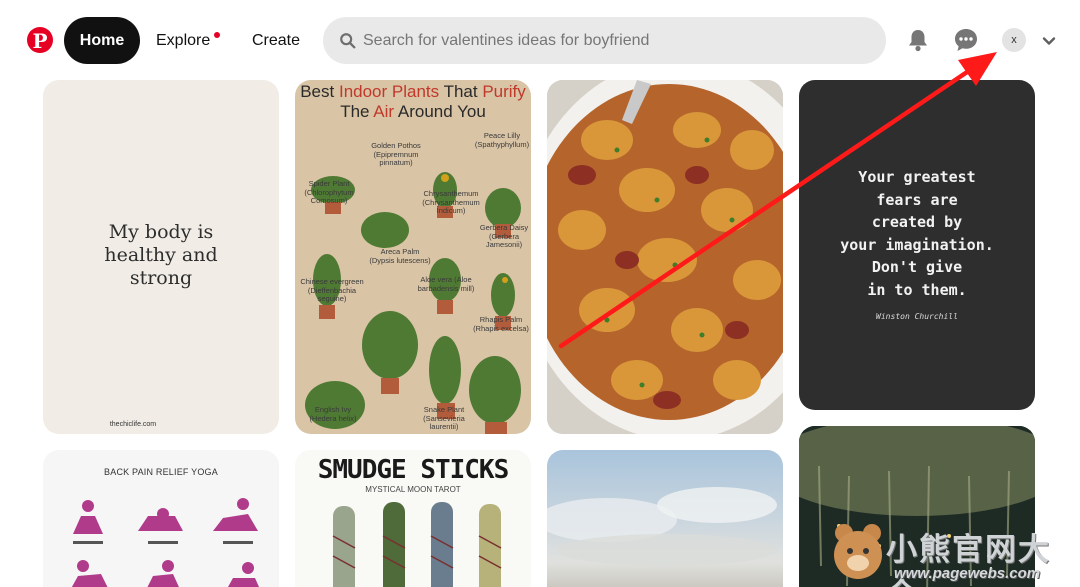  Describe the element at coordinates (413, 470) in the screenshot. I see `pin-smudge-title: SMUDGE STICKS` at that location.